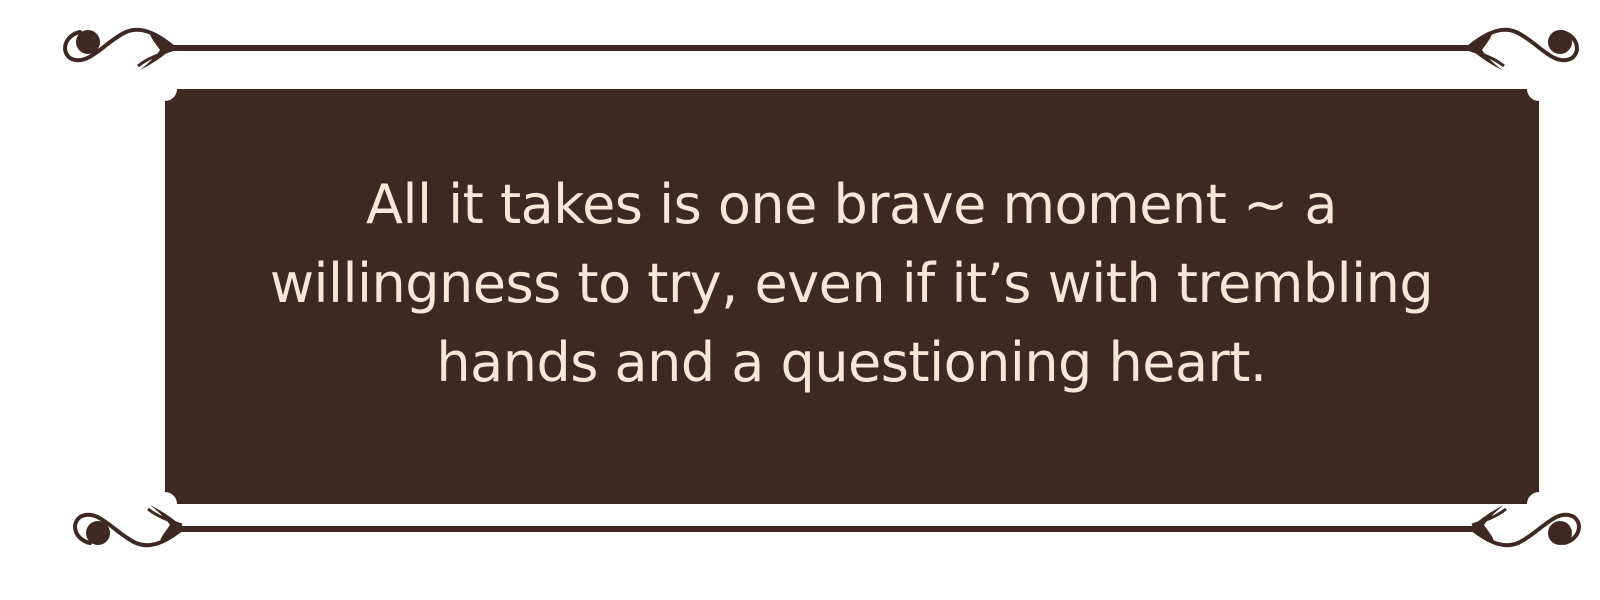  I want to click on corner-ornament-top-left, so click(118, 48).